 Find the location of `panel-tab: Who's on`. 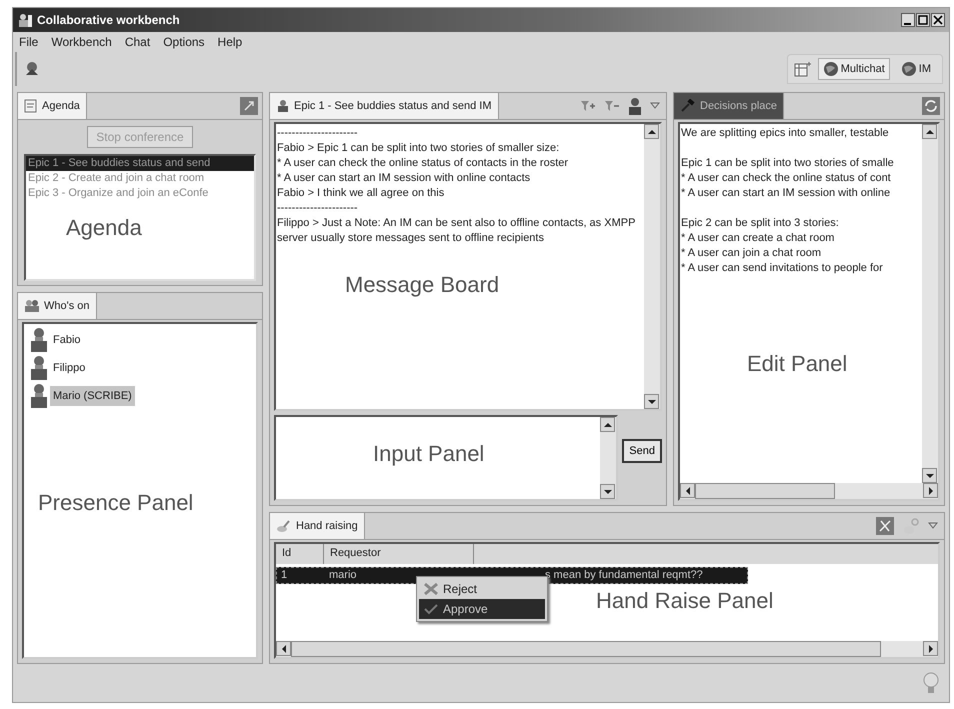

panel-tab: Who's on is located at coordinates (57, 306).